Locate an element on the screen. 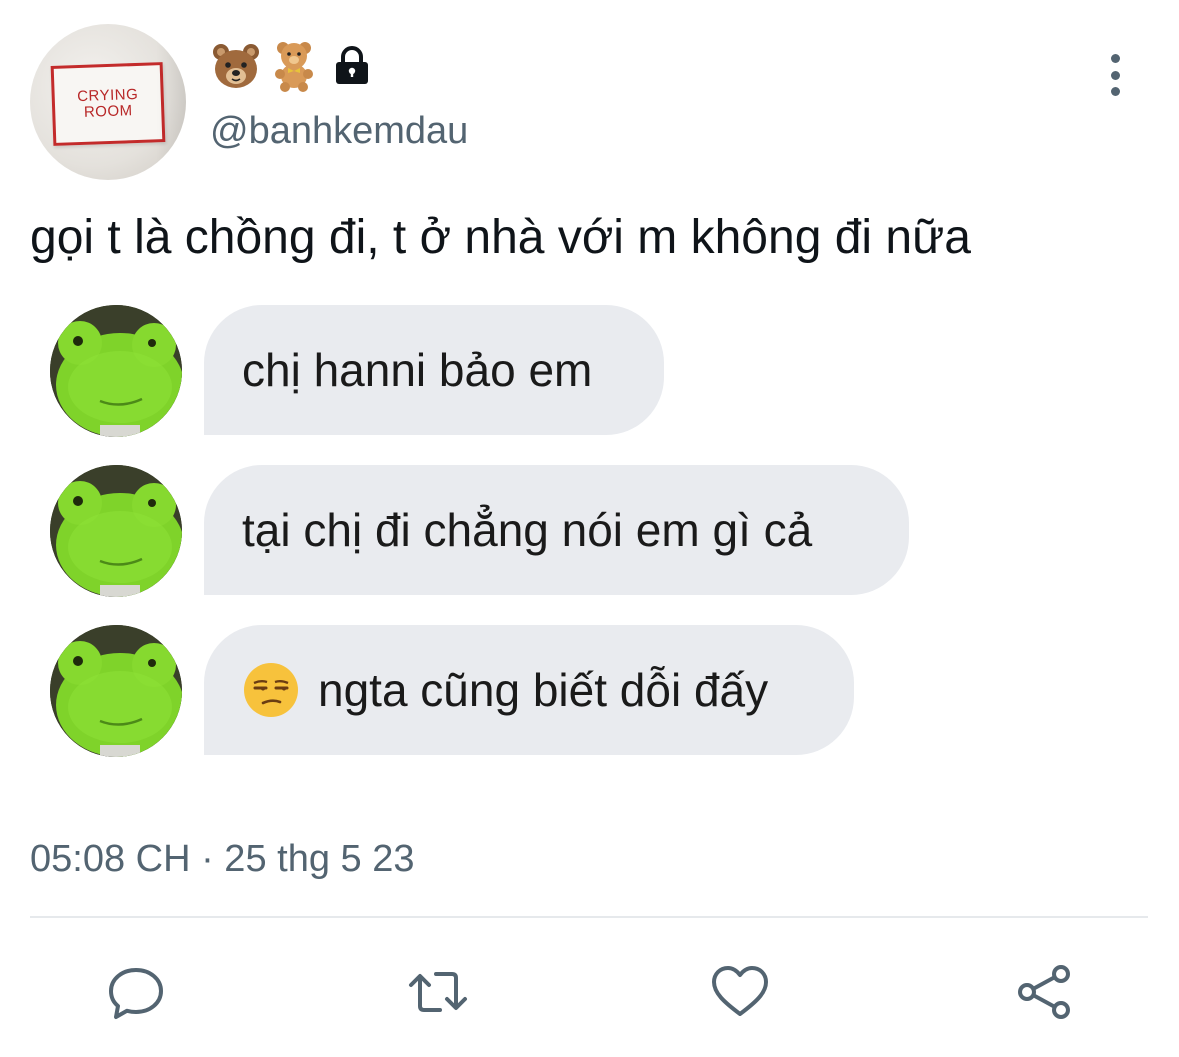 The width and height of the screenshot is (1179, 1057). like-button is located at coordinates (740, 992).